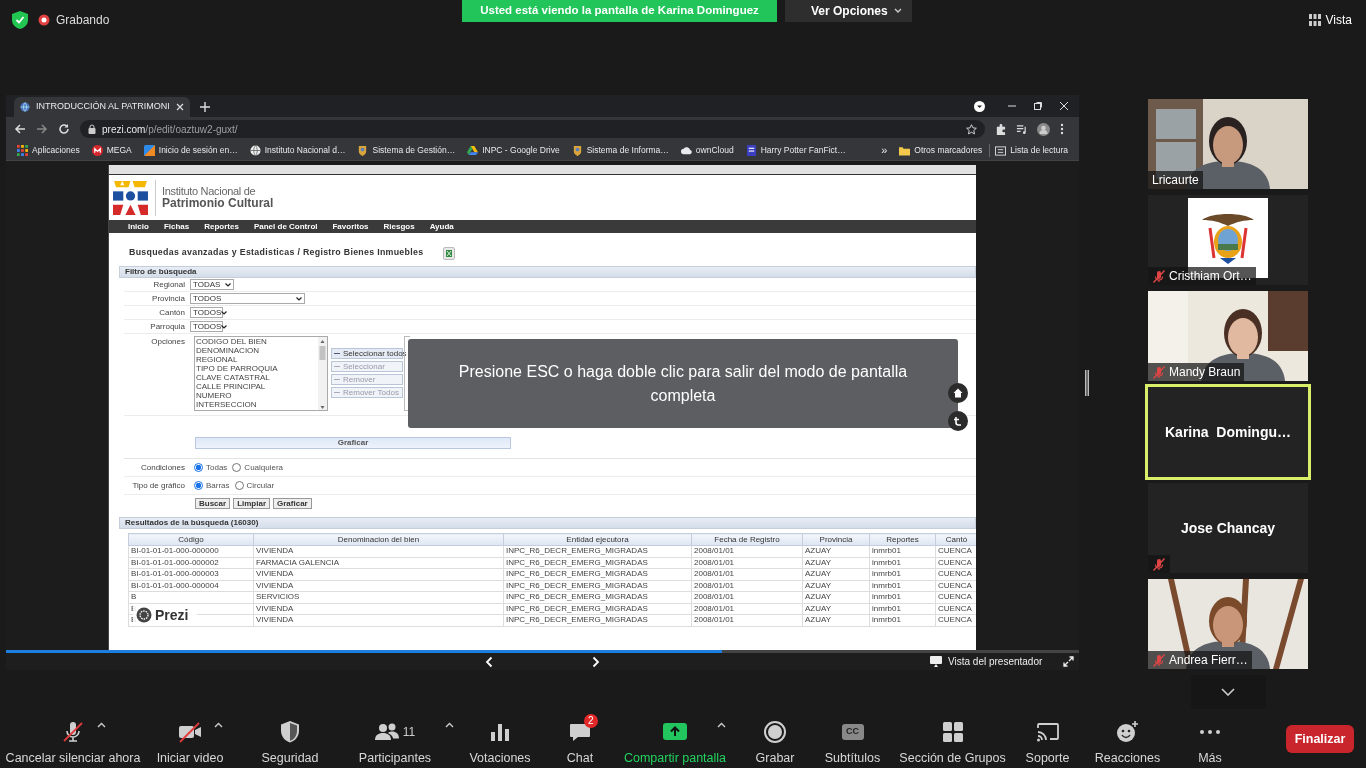 The image size is (1366, 768). What do you see at coordinates (532, 129) in the screenshot?
I see `address-field: prezi.com/p/edit/oaztuw2-guxt/` at bounding box center [532, 129].